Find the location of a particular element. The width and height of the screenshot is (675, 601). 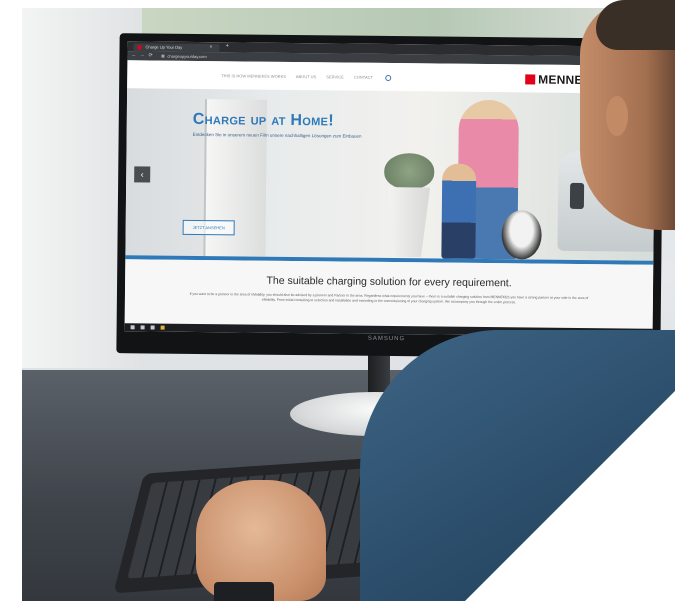

hero-title: Charge up at Home! is located at coordinates (263, 120).